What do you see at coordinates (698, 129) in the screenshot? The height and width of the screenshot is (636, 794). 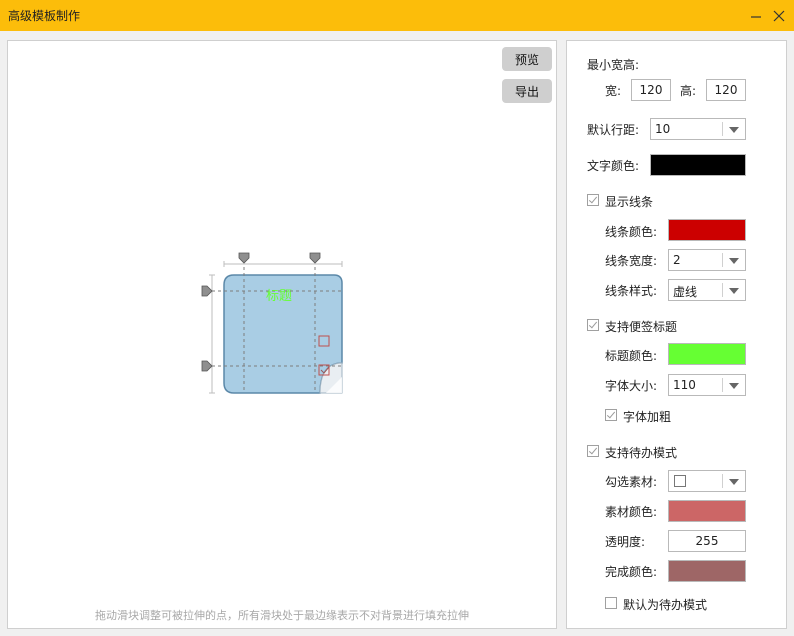 I see `line-spacing-select: 10` at bounding box center [698, 129].